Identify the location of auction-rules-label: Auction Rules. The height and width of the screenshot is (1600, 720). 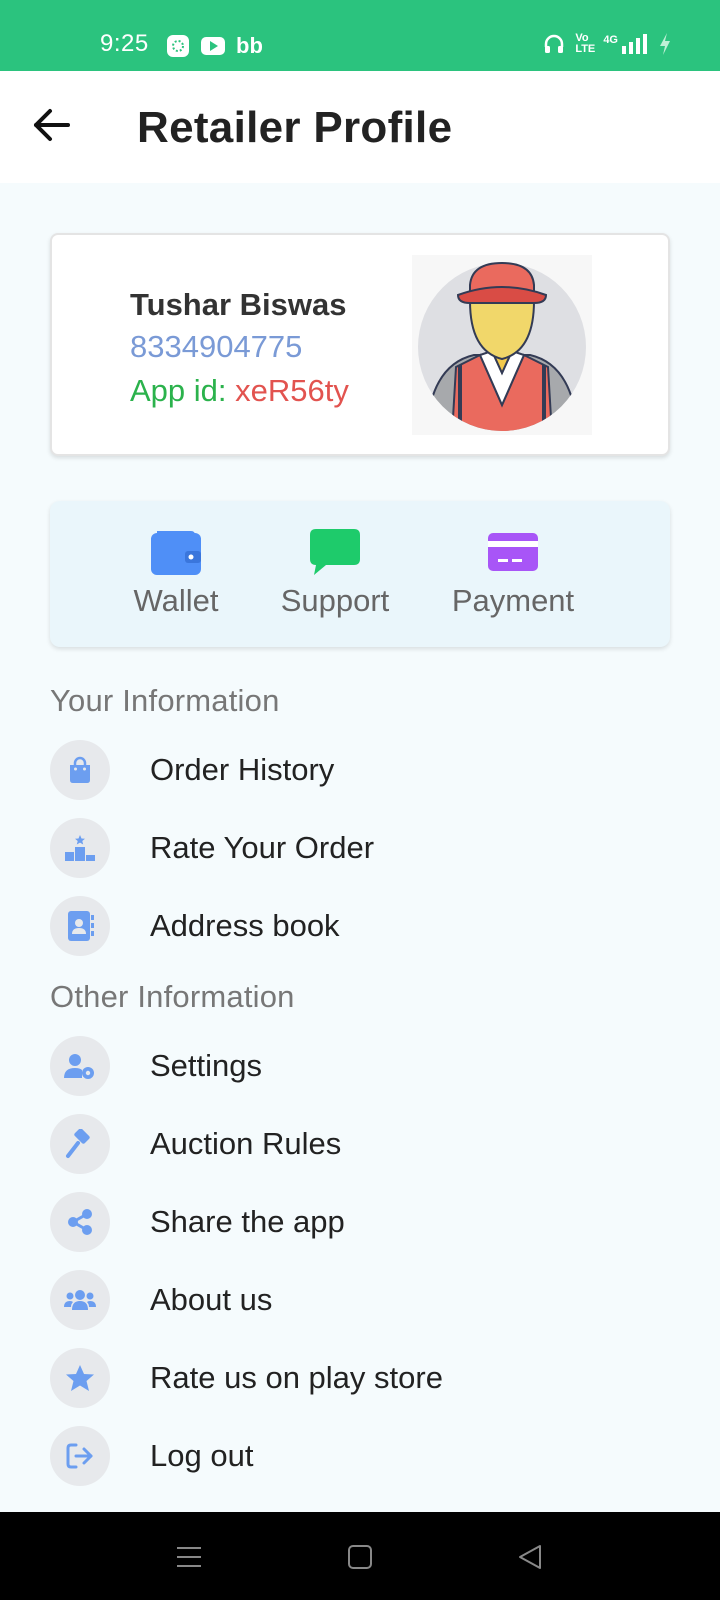
(246, 1143).